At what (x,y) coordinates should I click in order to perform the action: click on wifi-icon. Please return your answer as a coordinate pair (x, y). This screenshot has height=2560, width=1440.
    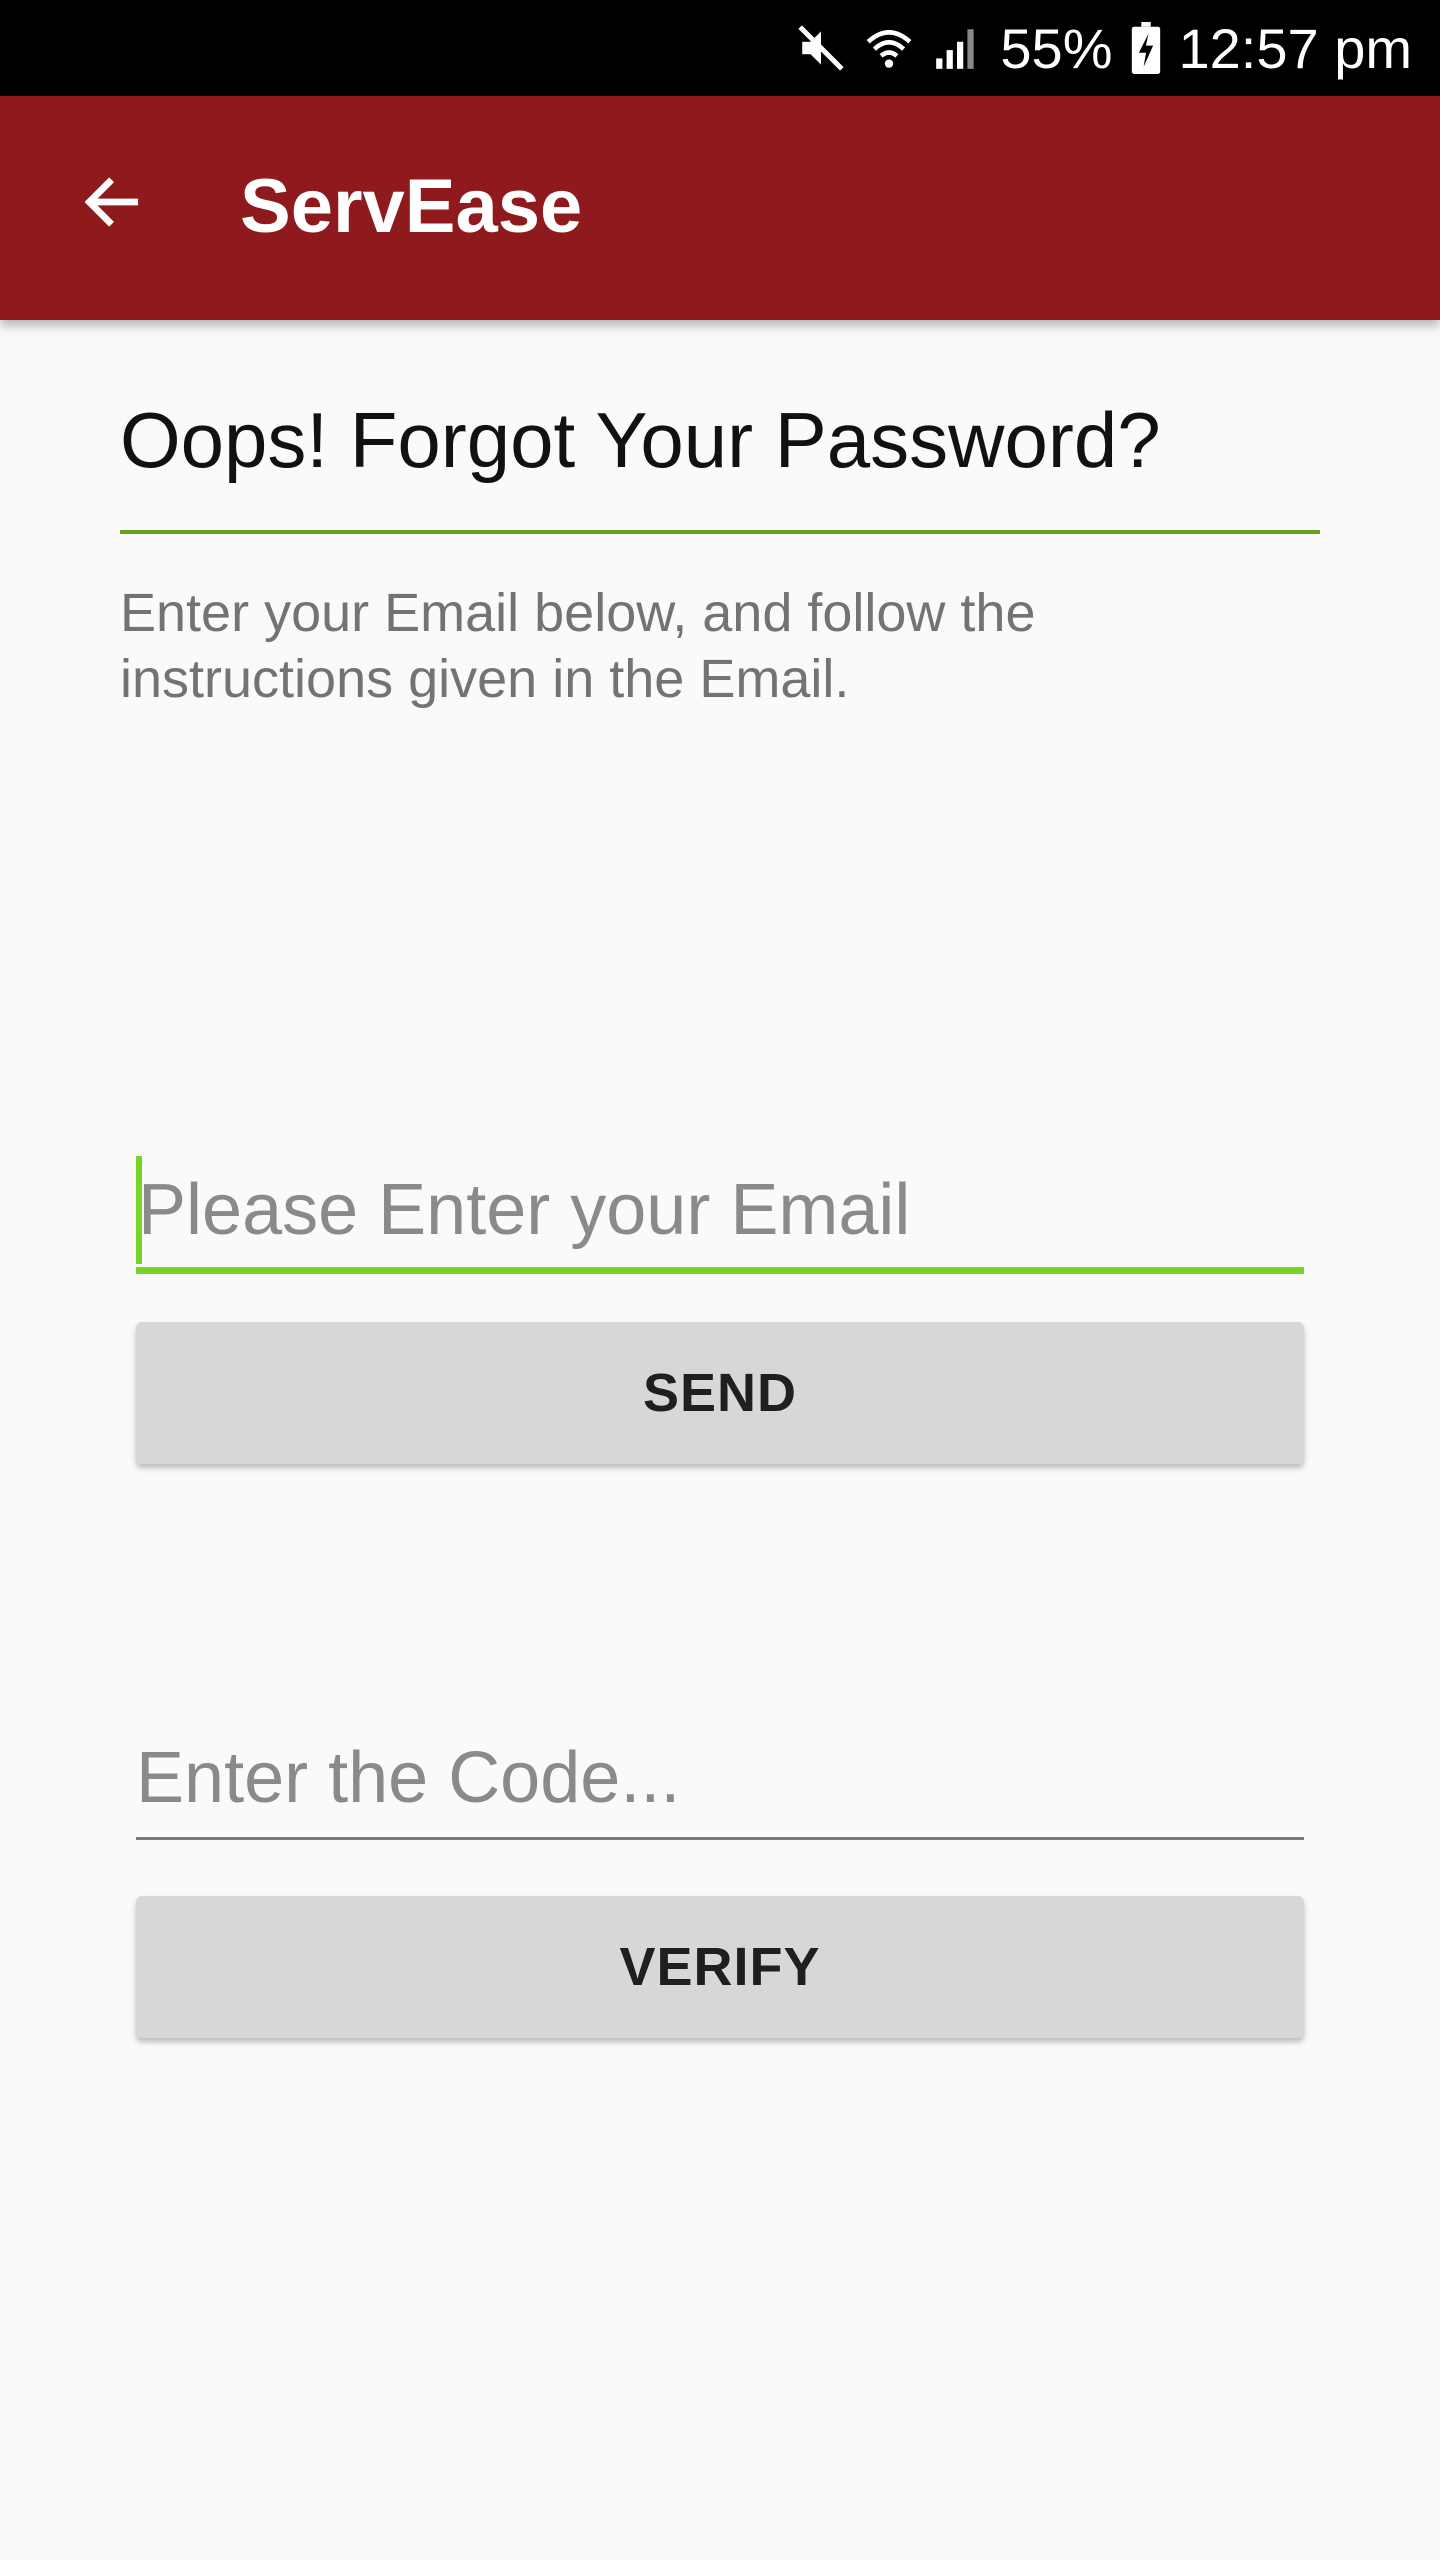
    Looking at the image, I should click on (889, 48).